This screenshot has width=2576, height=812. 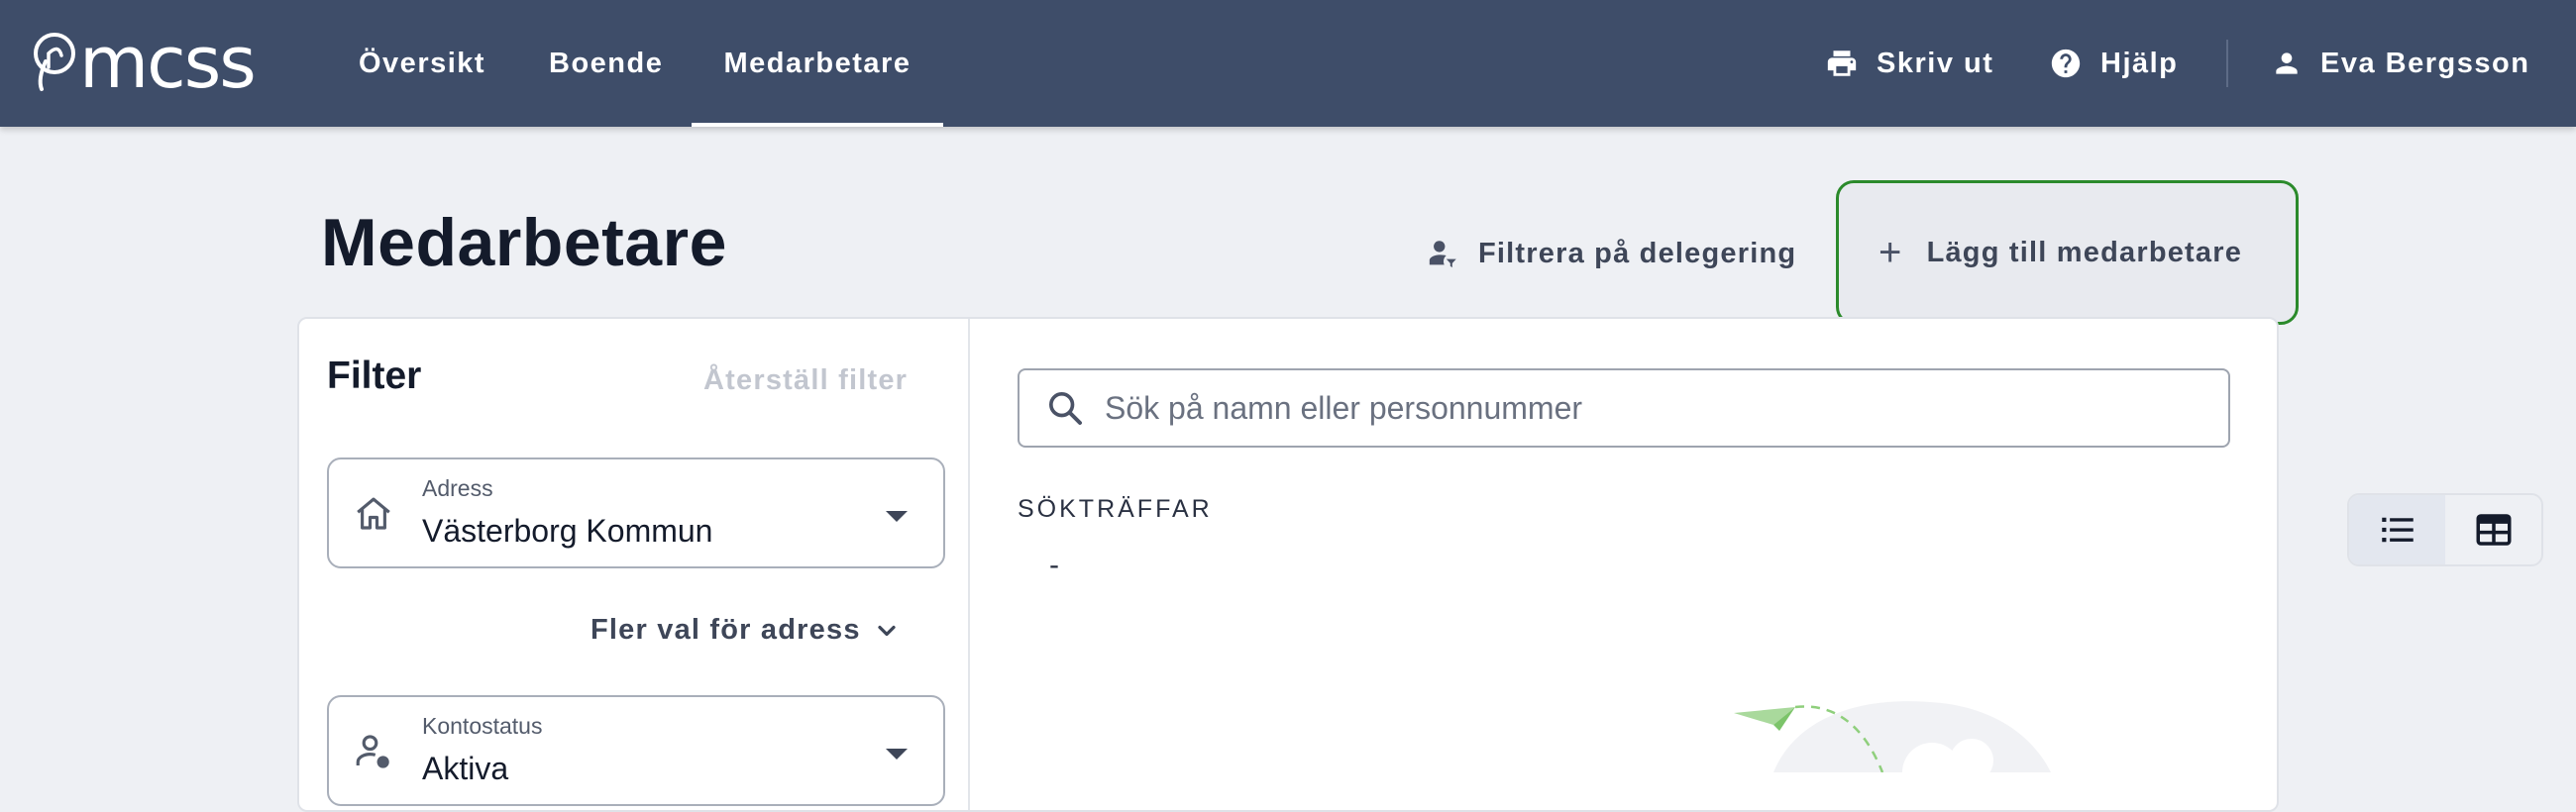 I want to click on user-menu-button: Eva Bergsson, so click(x=2400, y=64).